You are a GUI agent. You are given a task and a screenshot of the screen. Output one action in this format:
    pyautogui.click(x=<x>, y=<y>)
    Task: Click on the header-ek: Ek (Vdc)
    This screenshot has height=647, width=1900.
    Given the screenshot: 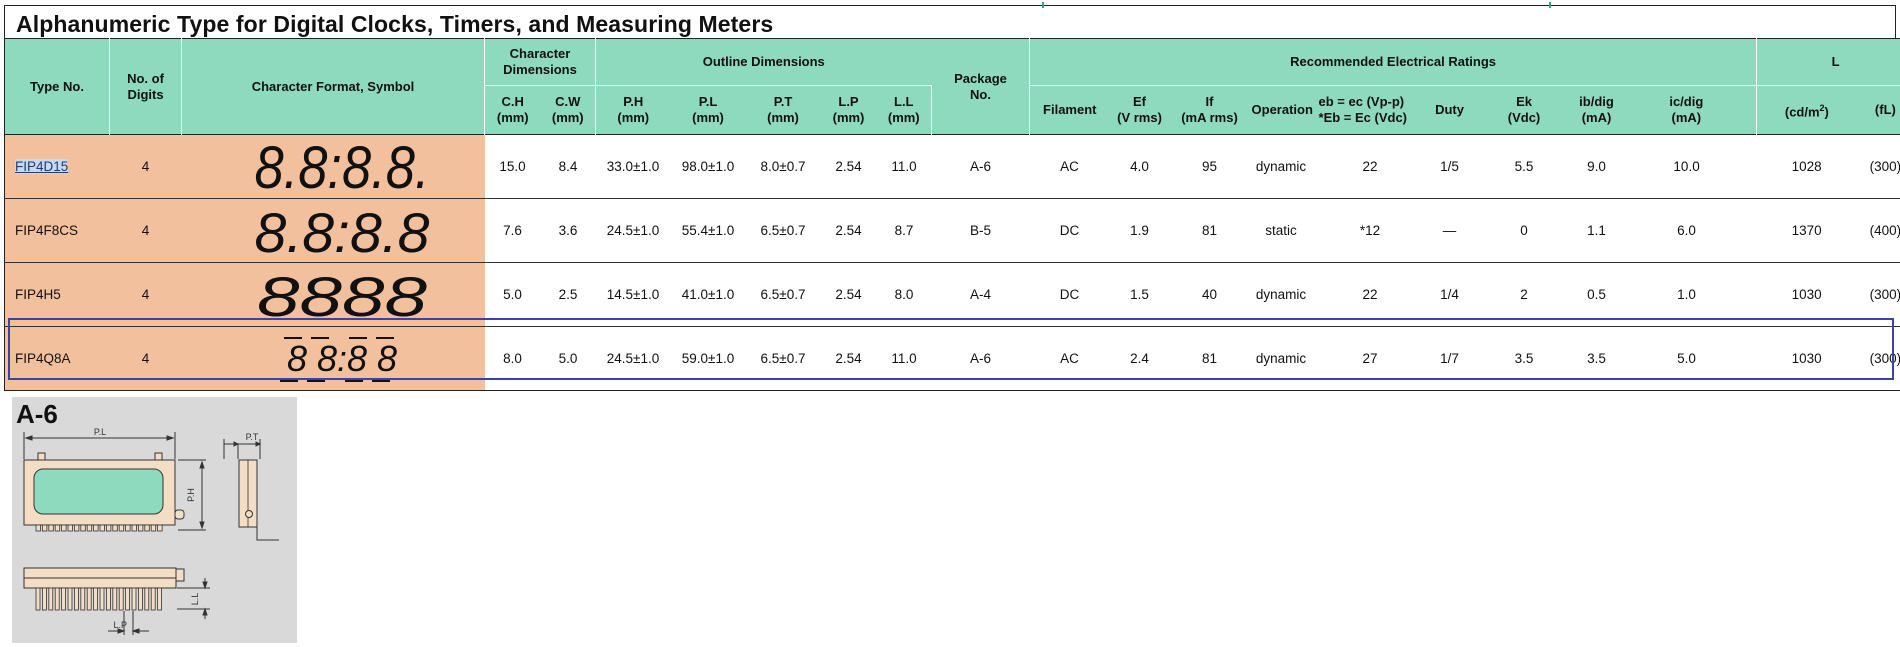 What is the action you would take?
    pyautogui.click(x=1524, y=110)
    